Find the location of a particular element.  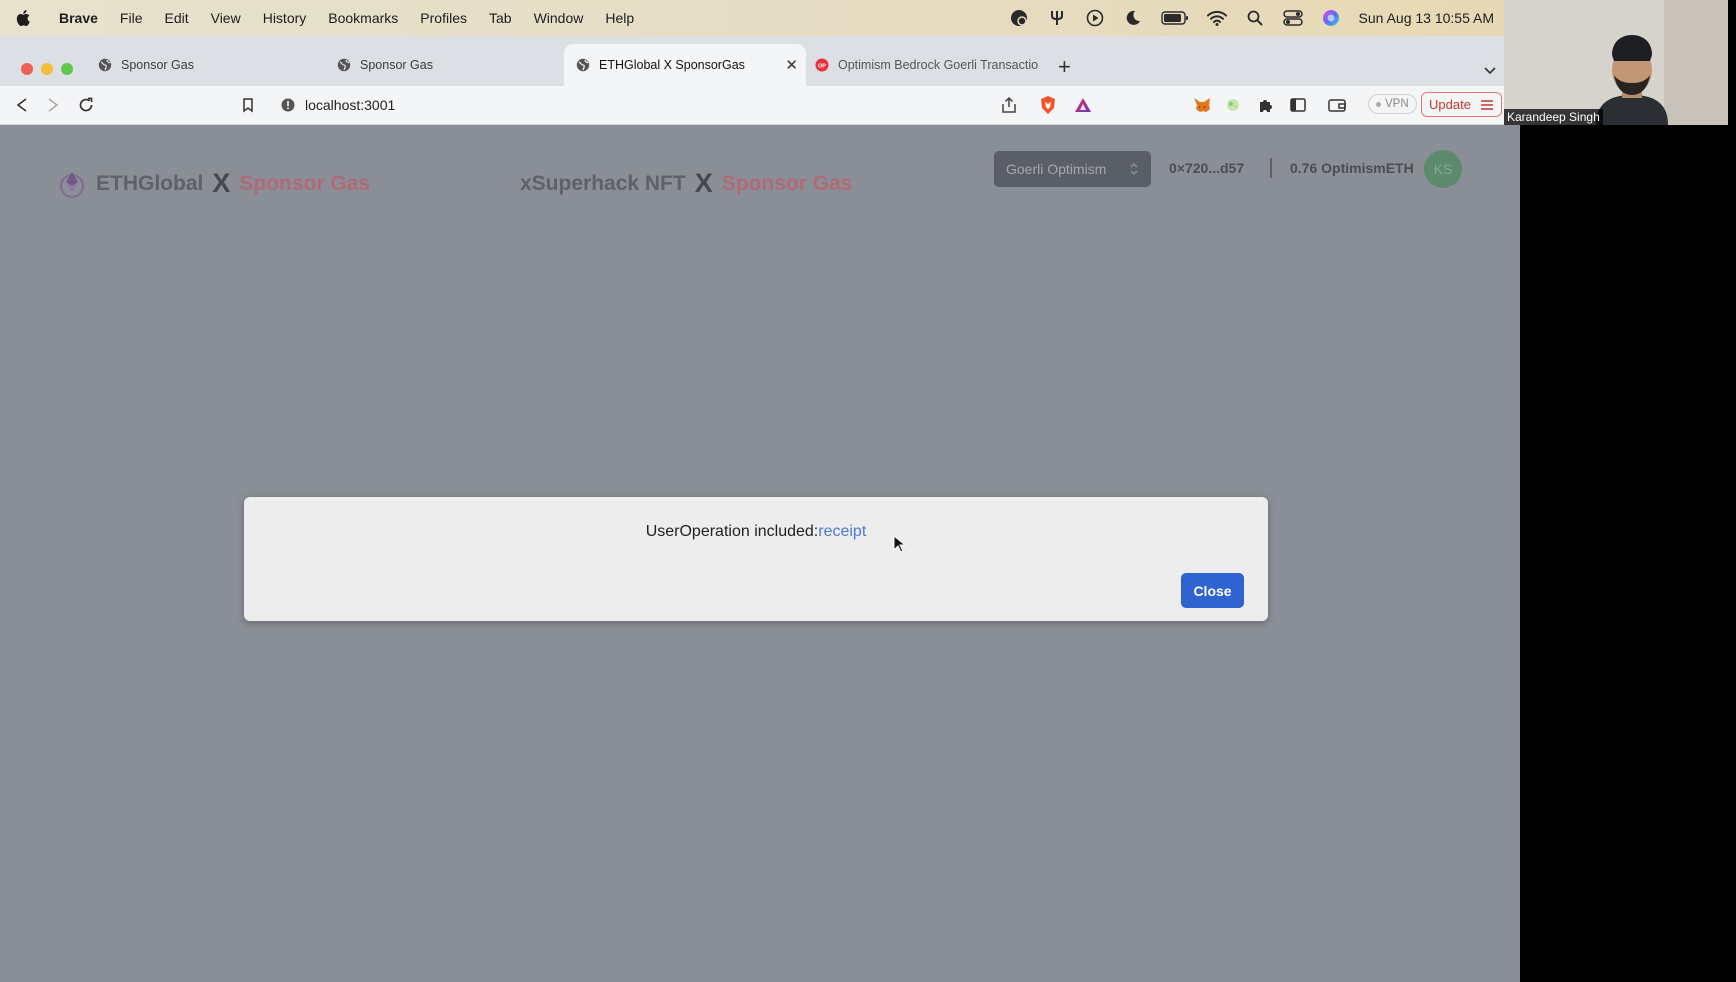

vpn-status-dot is located at coordinates (1378, 104).